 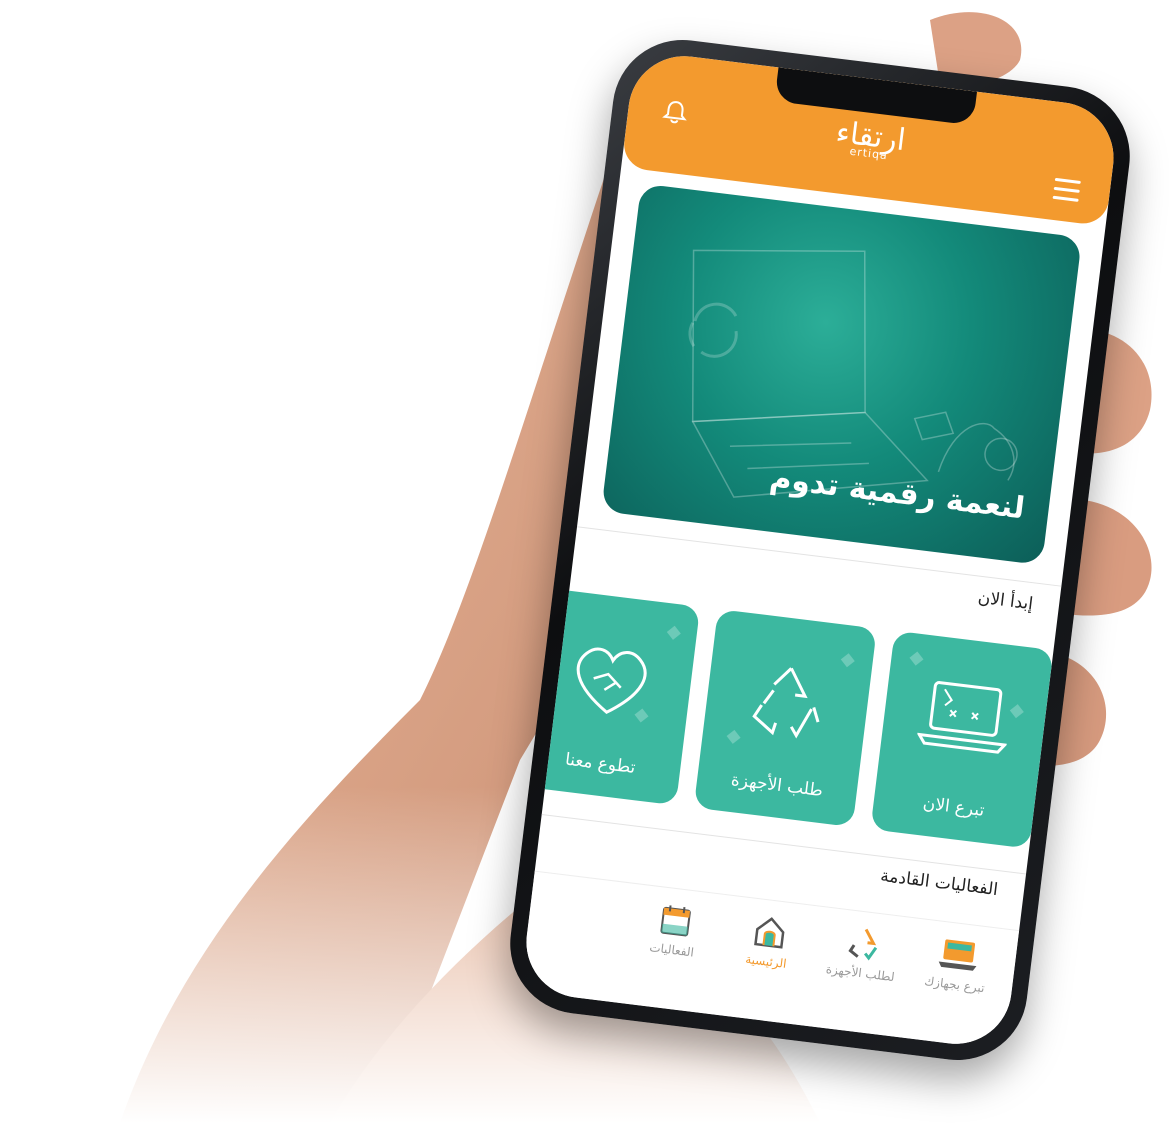 I want to click on home-icon, so click(x=768, y=933).